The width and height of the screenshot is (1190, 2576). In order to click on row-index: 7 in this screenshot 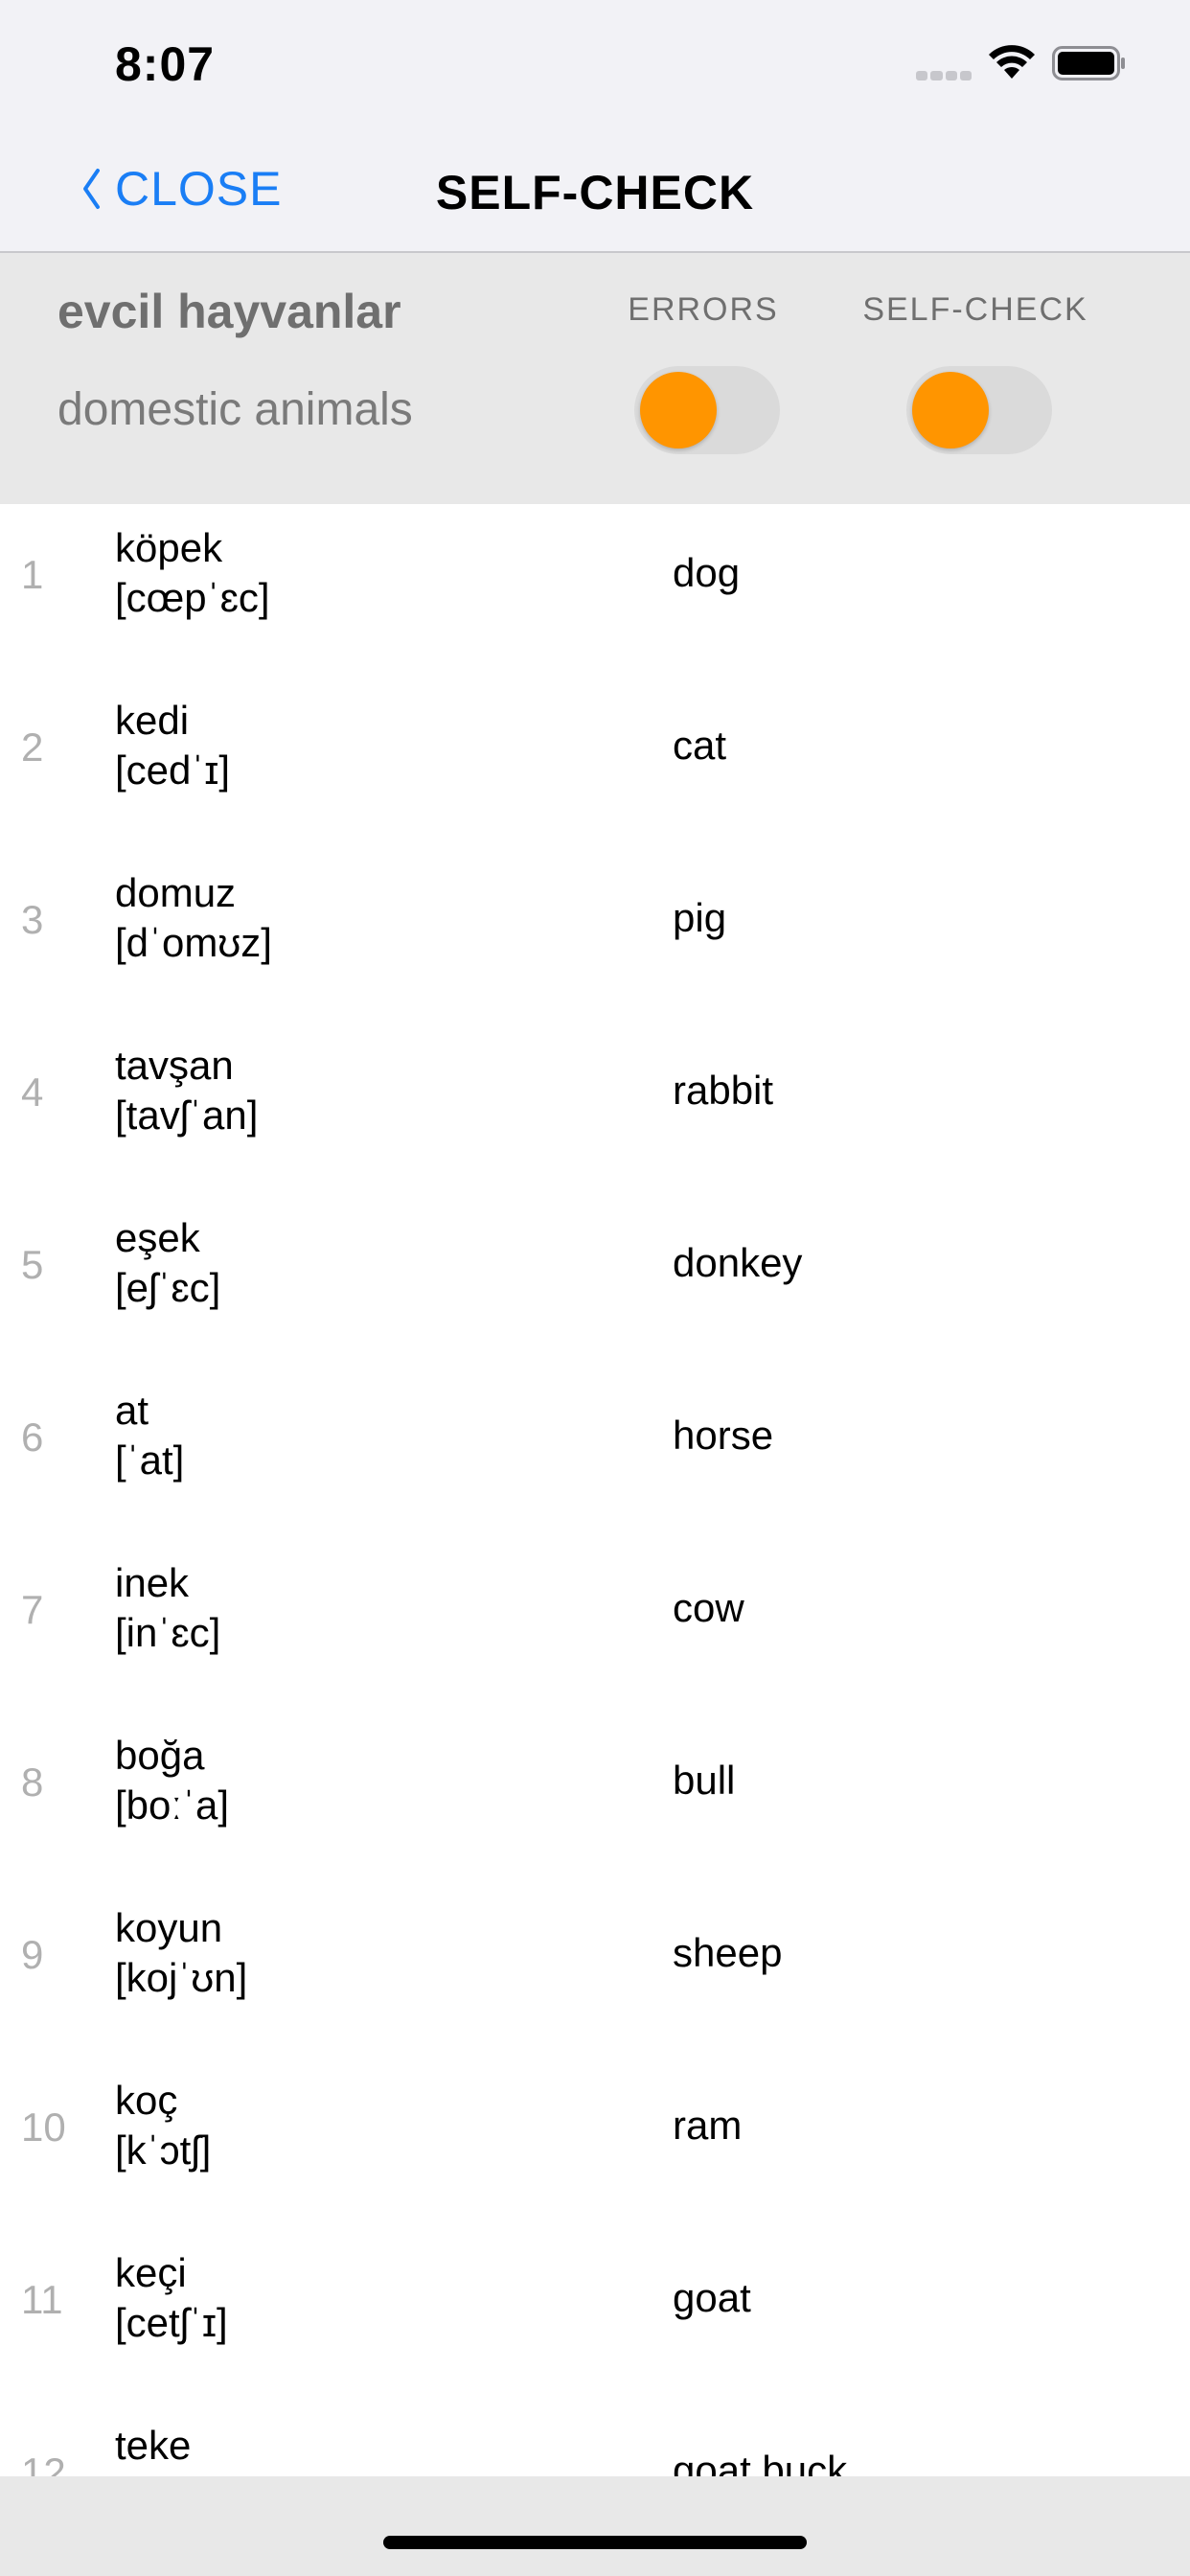, I will do `click(33, 1609)`.